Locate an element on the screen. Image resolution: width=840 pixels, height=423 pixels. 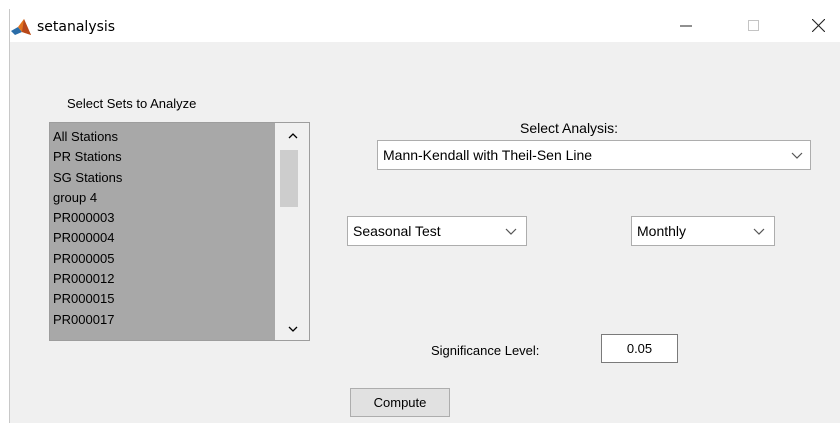
significance-label: Significance Level: is located at coordinates (485, 350).